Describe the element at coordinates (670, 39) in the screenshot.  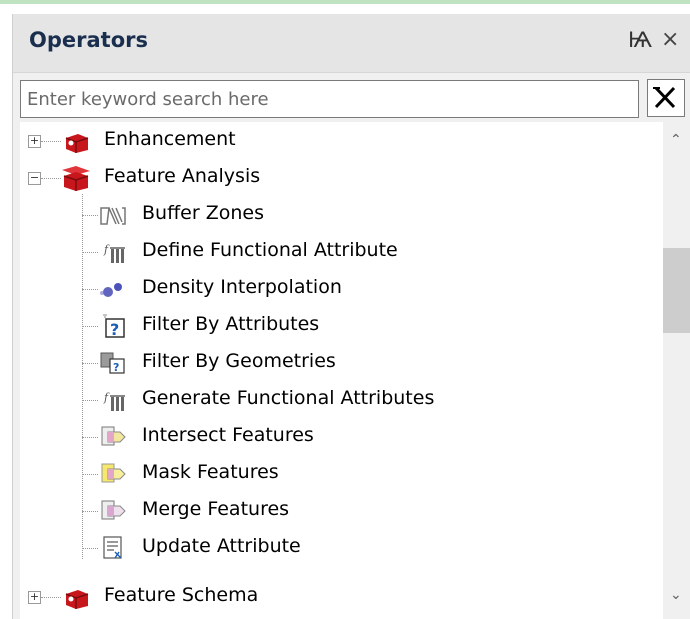
I see `close-icon: ×` at that location.